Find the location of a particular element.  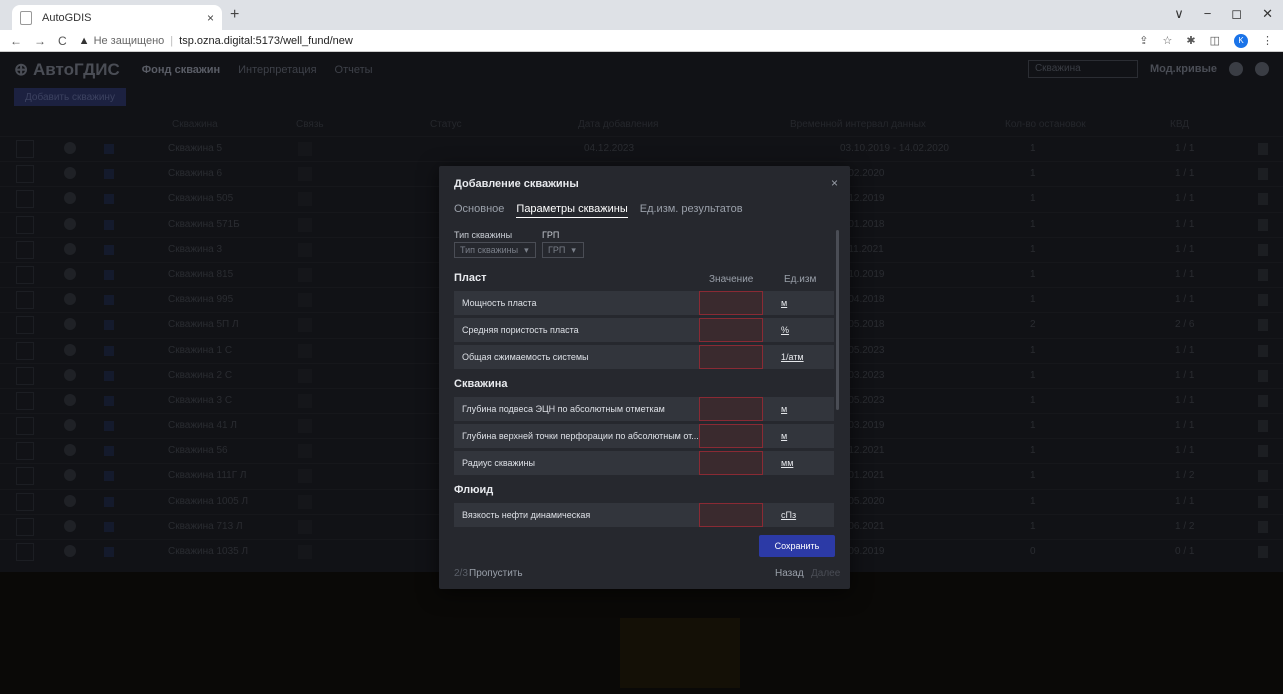

well-name: Скважина 2 С is located at coordinates (200, 375).